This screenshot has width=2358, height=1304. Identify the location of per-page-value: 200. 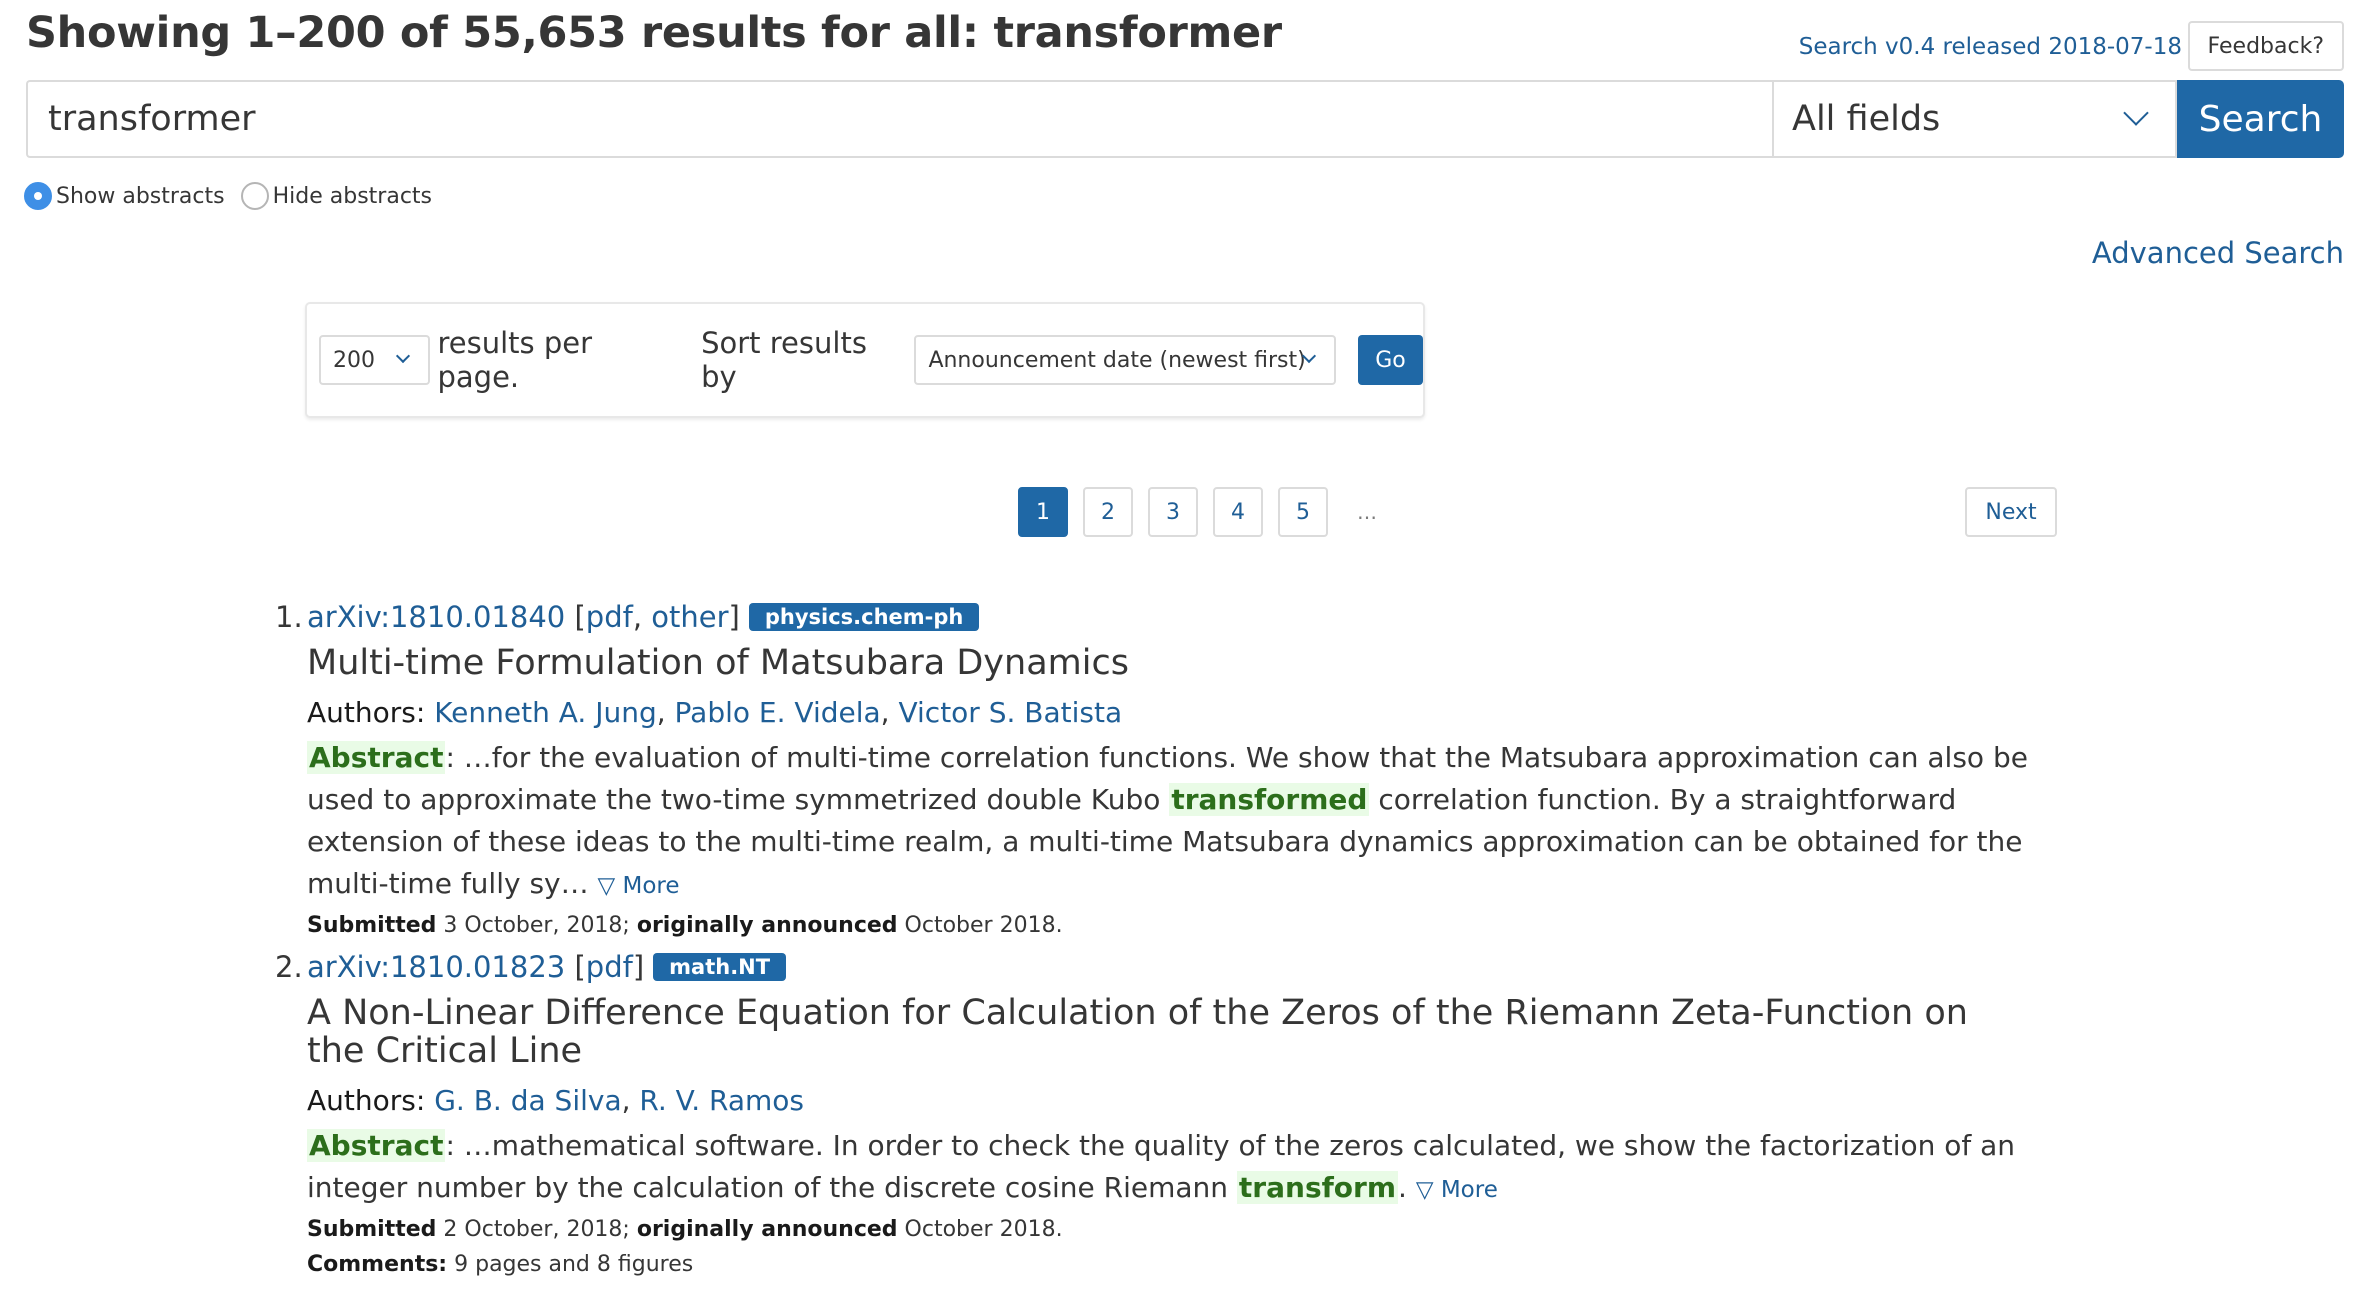
(354, 360).